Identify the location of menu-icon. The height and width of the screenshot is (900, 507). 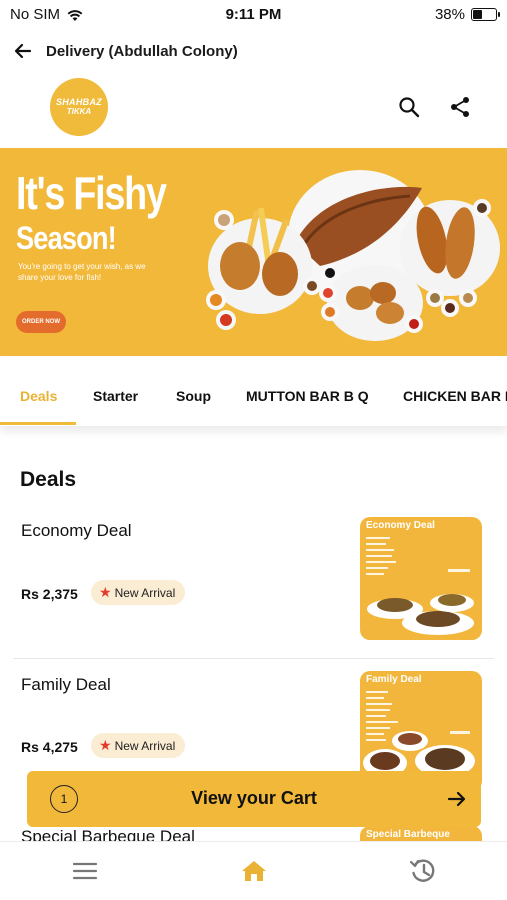
(85, 871).